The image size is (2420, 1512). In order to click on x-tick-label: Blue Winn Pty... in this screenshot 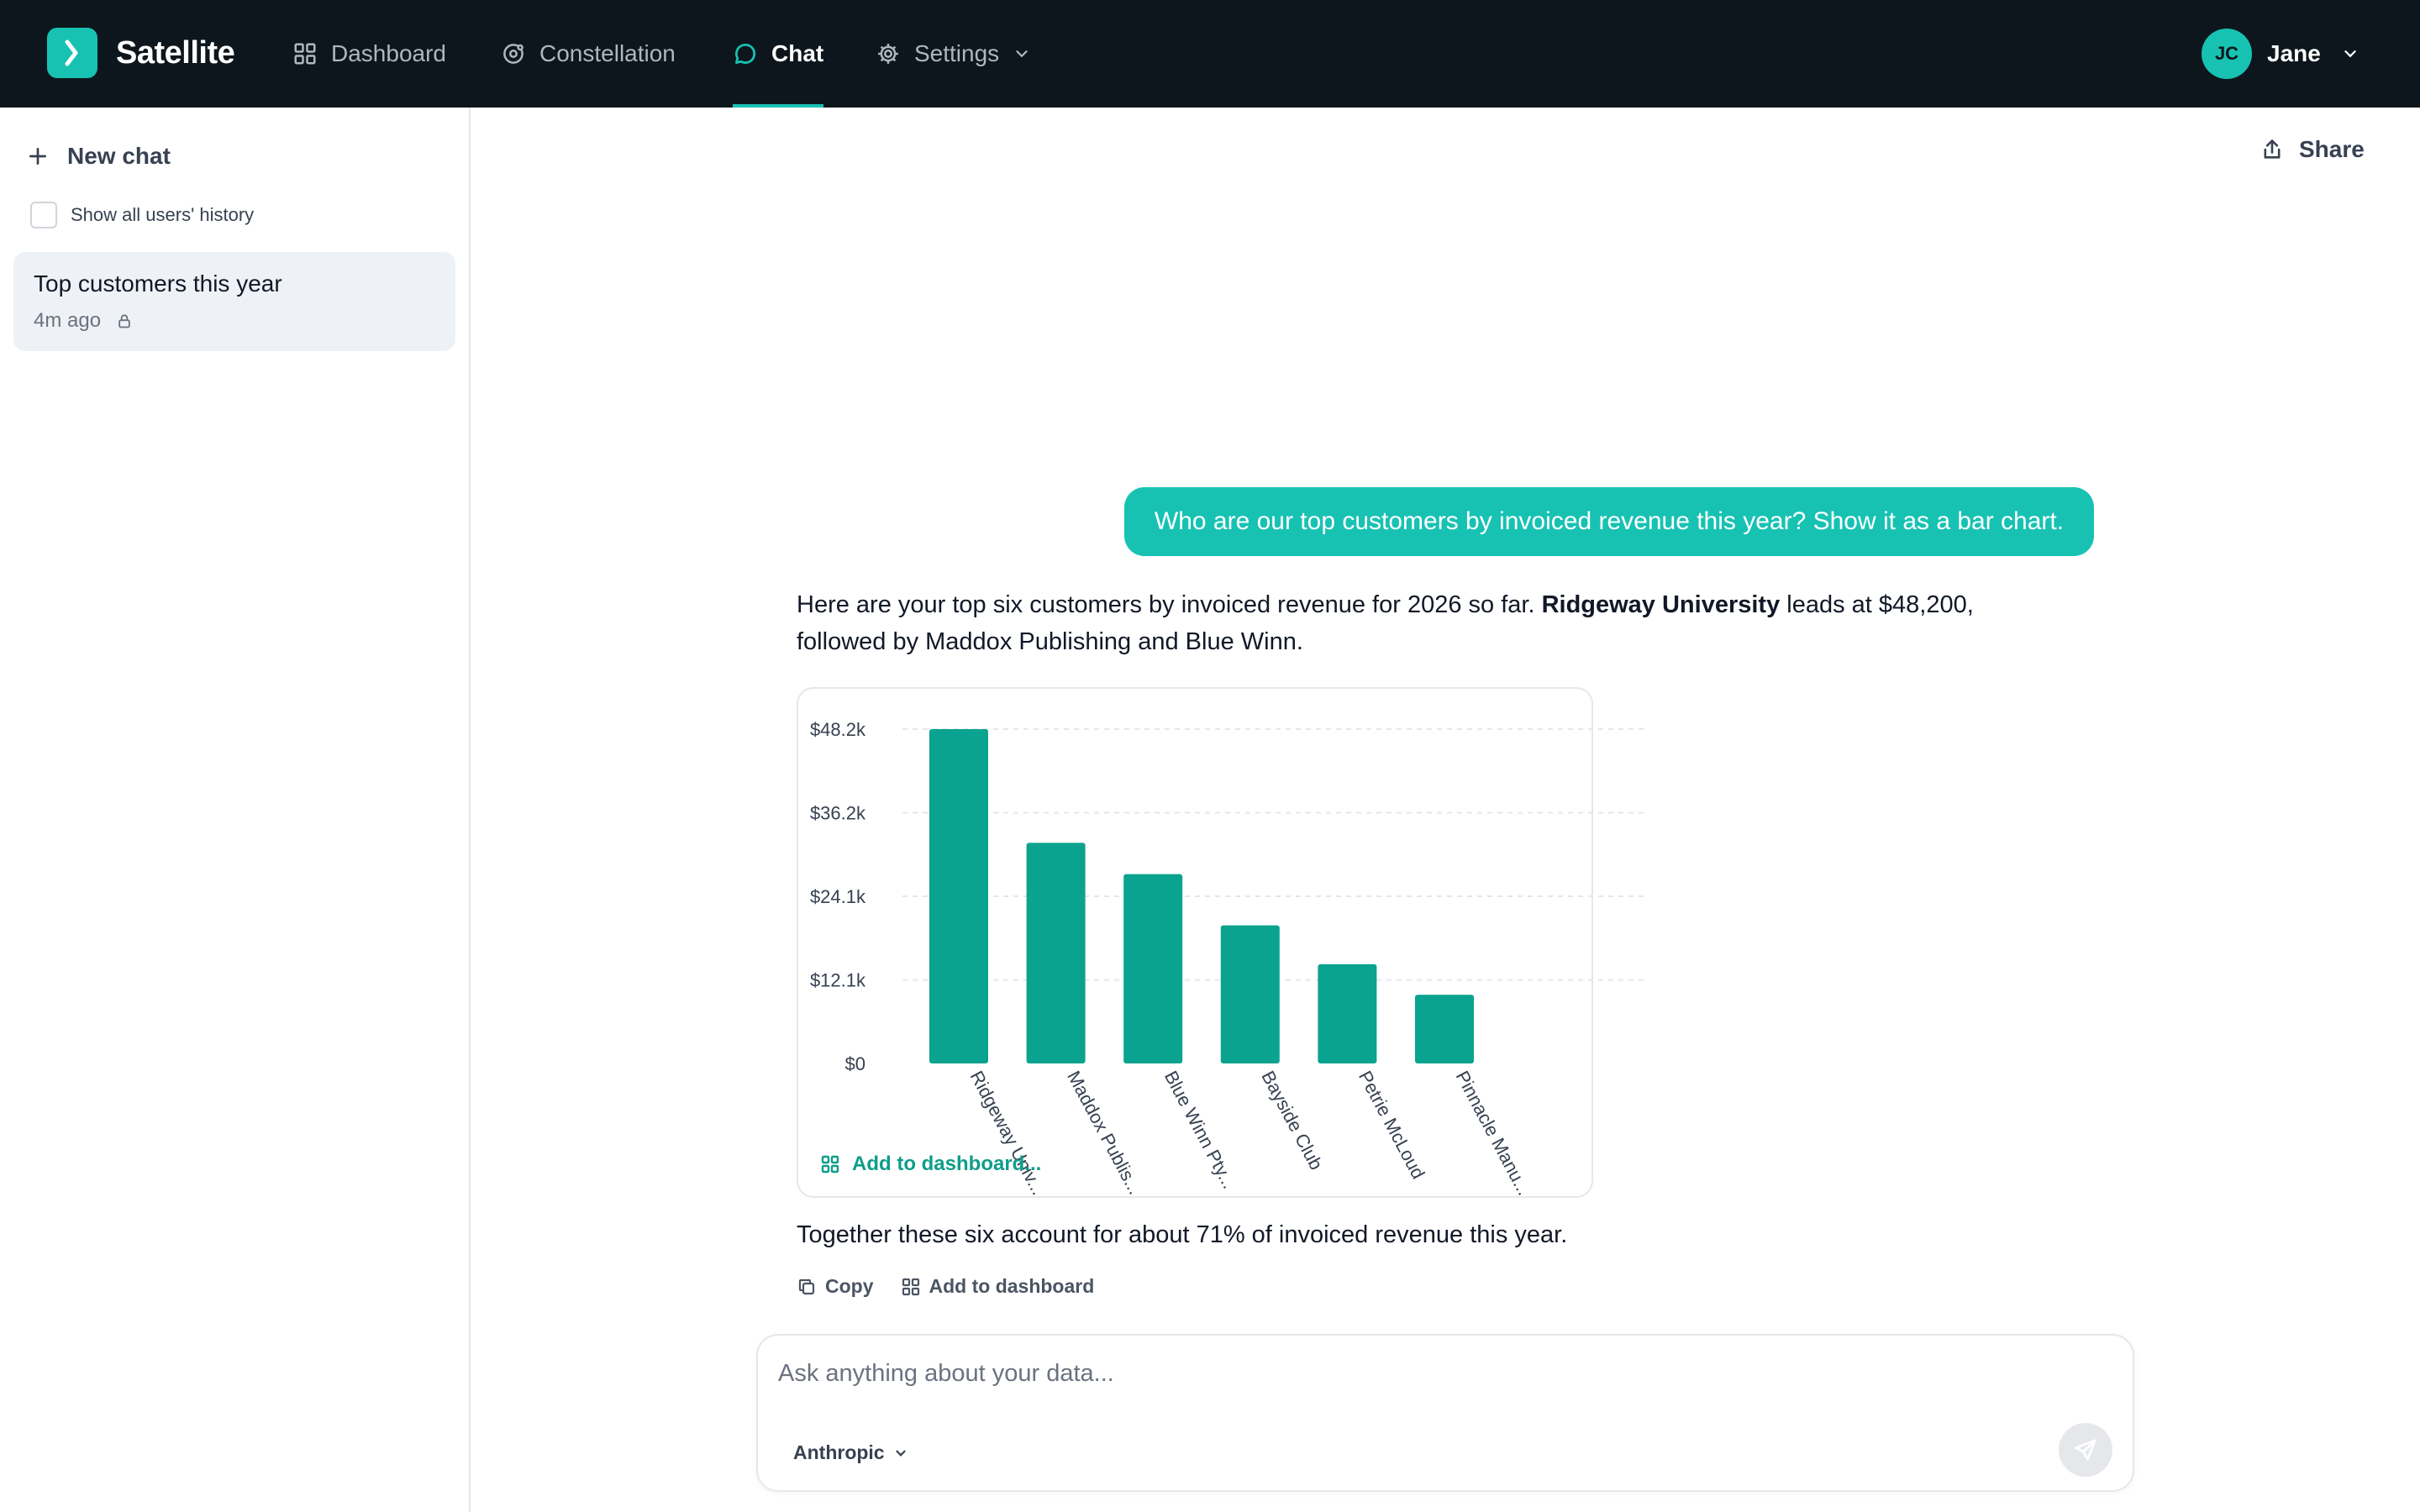, I will do `click(1200, 1130)`.